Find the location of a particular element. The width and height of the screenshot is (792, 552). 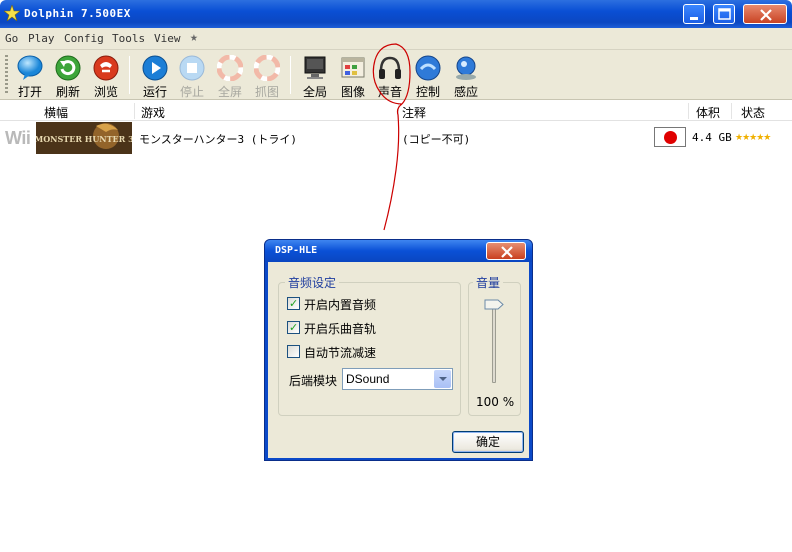

chevron-down-icon is located at coordinates (442, 379).